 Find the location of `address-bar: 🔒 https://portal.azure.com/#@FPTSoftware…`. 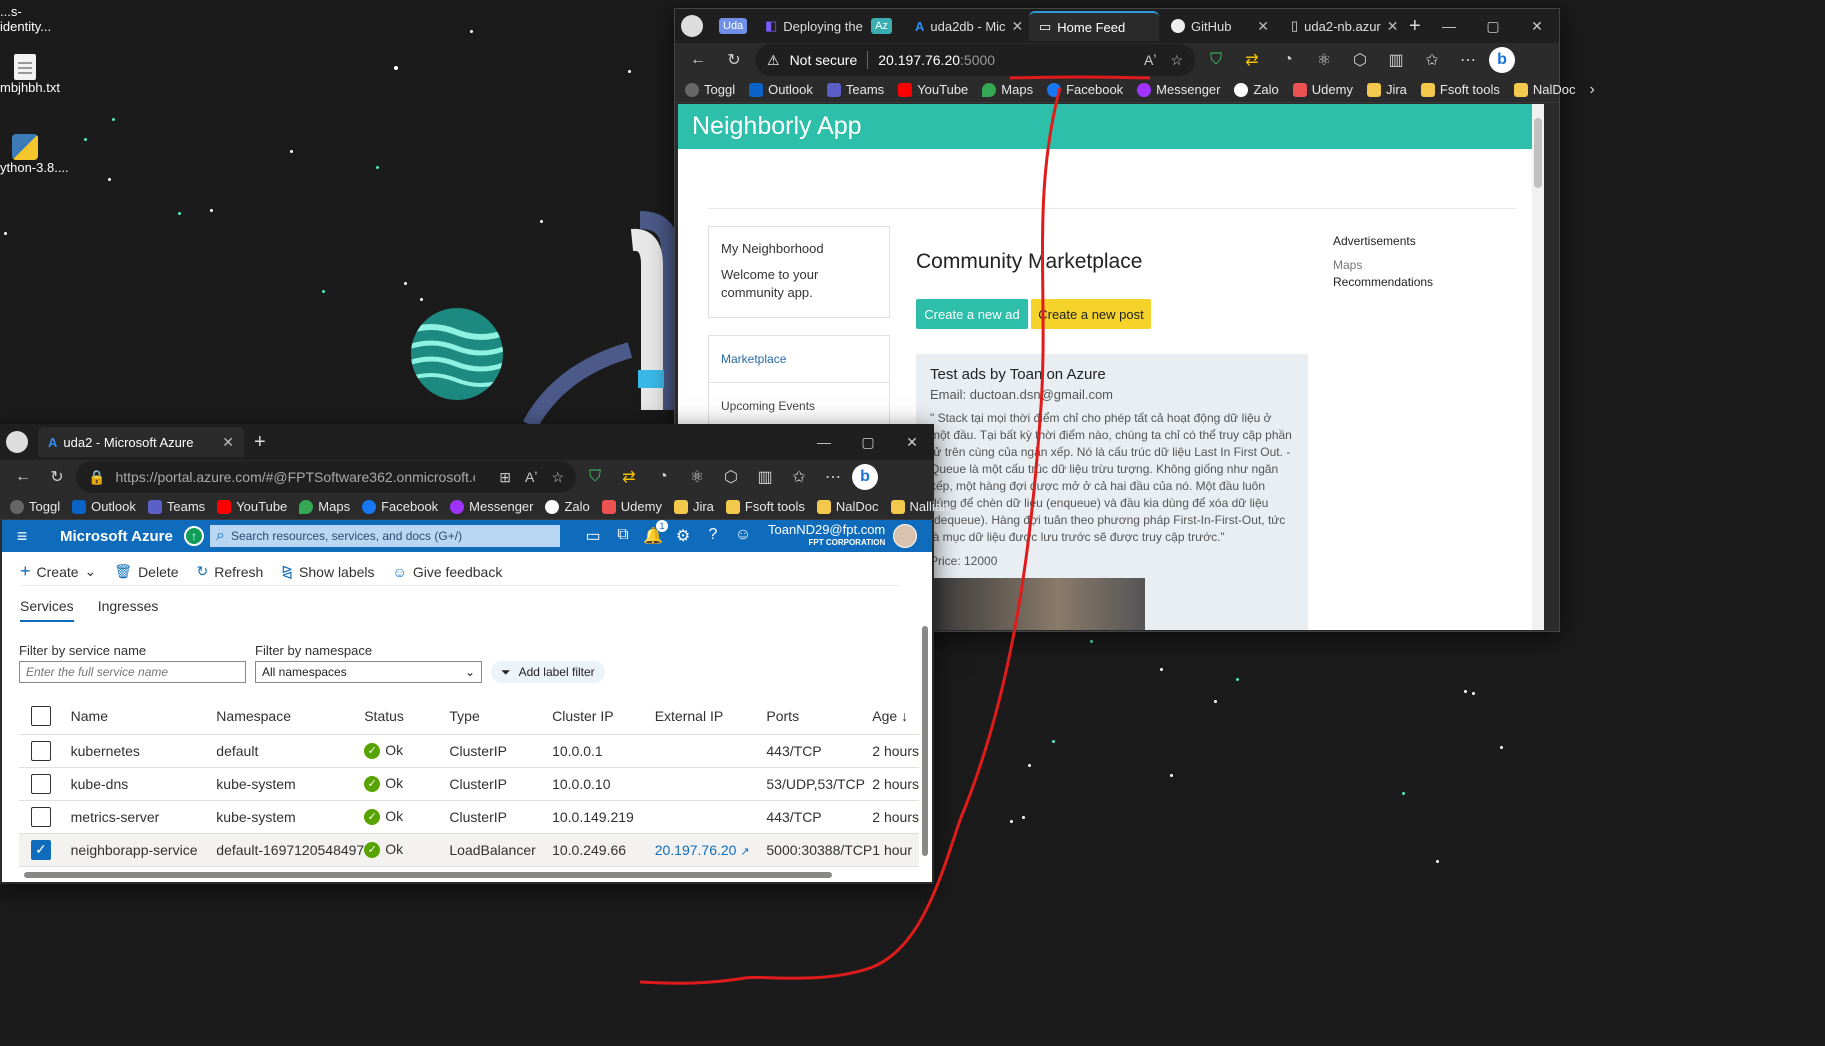

address-bar: 🔒 https://portal.azure.com/#@FPTSoftware… is located at coordinates (326, 477).